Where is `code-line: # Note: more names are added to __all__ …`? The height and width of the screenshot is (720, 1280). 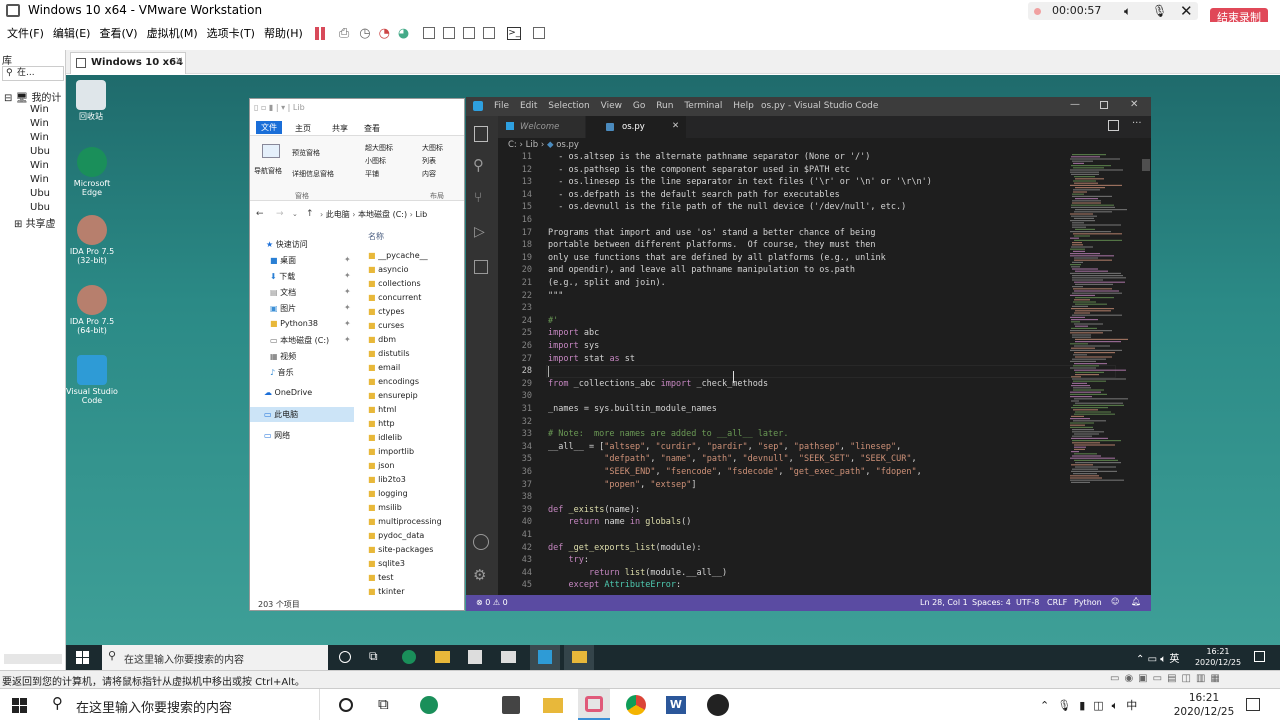
code-line: # Note: more names are added to __all__ … is located at coordinates (668, 434).